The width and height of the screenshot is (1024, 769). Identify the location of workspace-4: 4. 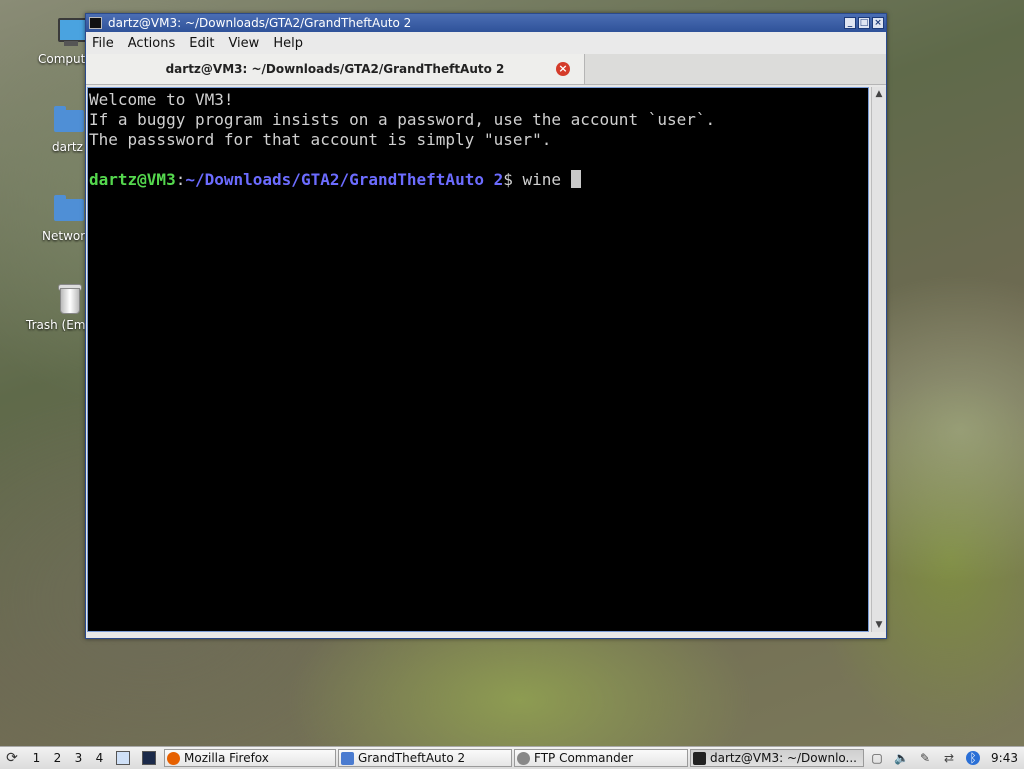
(99, 758).